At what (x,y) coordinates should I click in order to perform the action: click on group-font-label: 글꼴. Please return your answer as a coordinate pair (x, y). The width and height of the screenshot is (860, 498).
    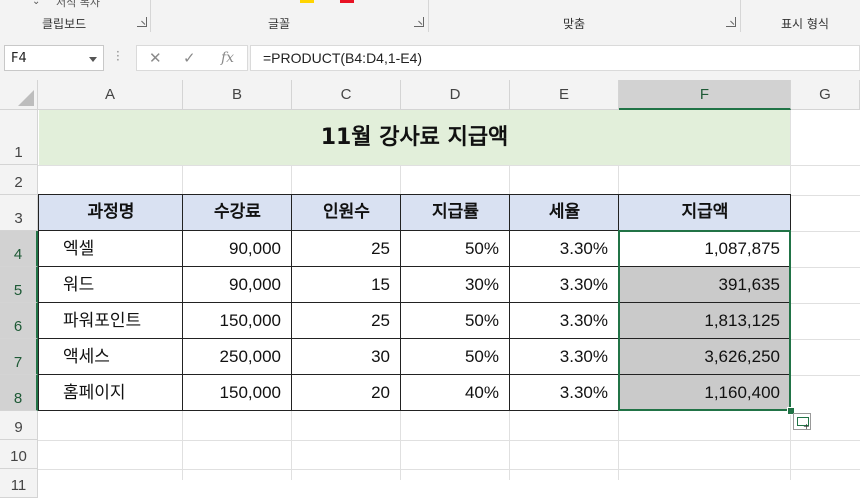
    Looking at the image, I should click on (279, 24).